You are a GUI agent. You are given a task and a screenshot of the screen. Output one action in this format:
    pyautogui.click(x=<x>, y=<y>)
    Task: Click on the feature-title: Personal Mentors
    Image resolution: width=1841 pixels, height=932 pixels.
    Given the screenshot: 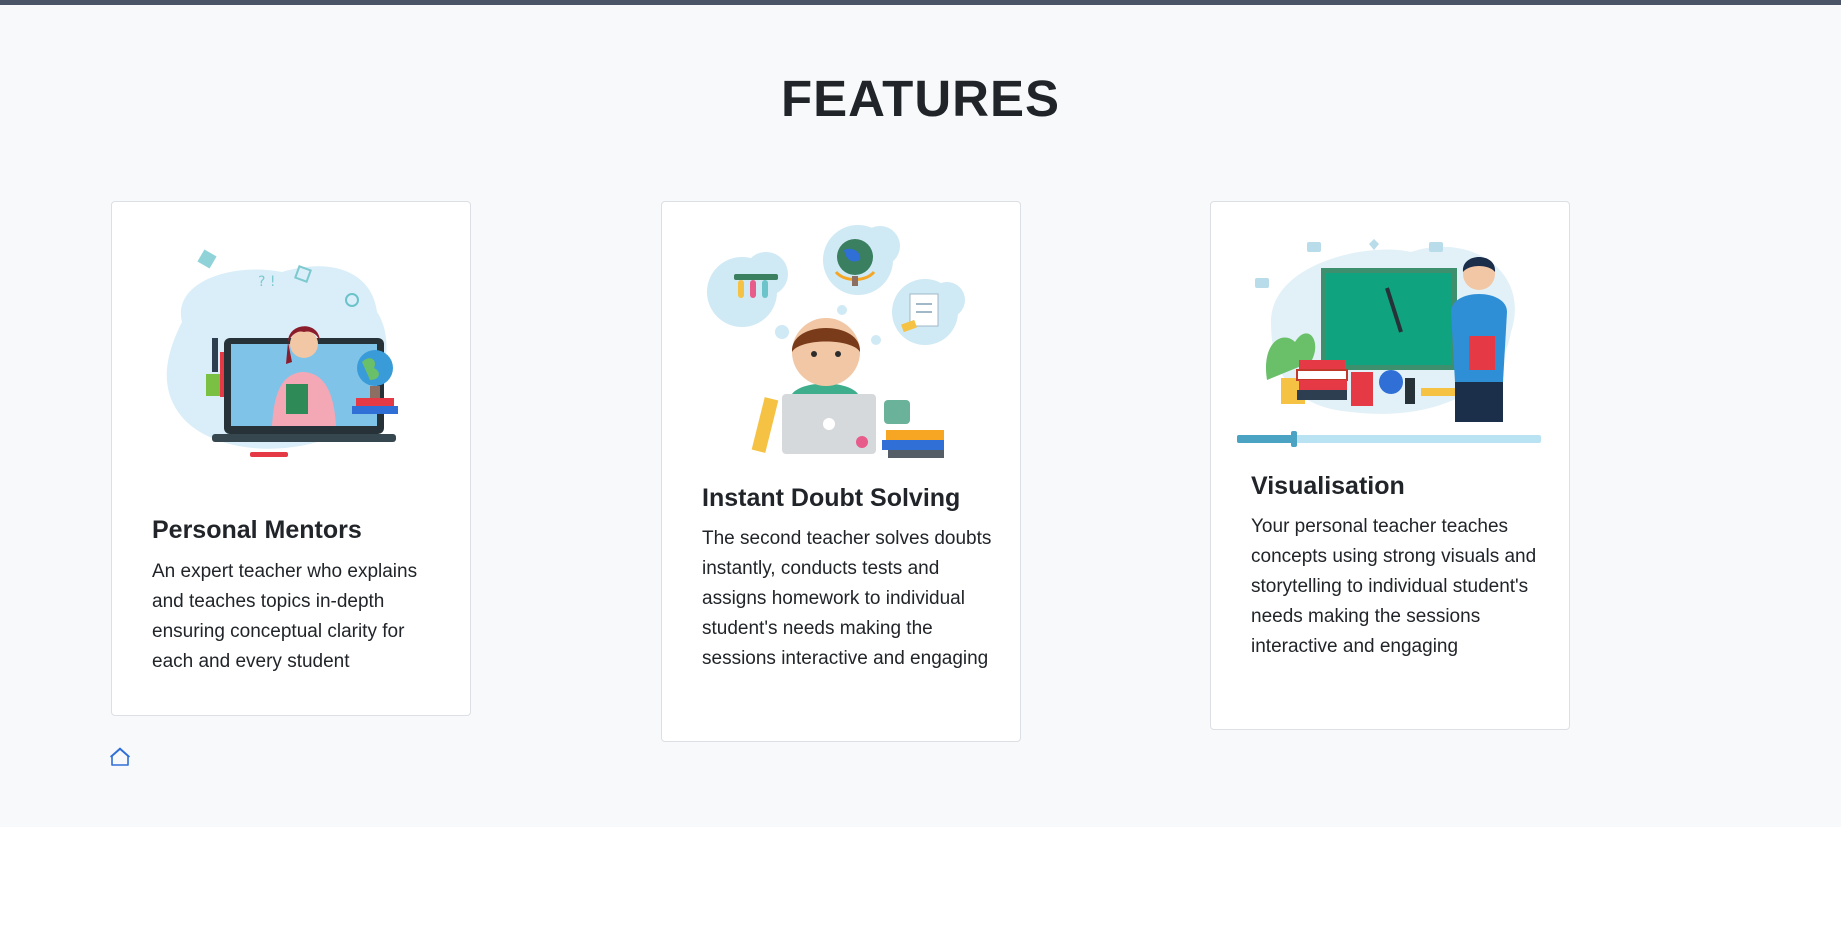 What is the action you would take?
    pyautogui.click(x=257, y=530)
    